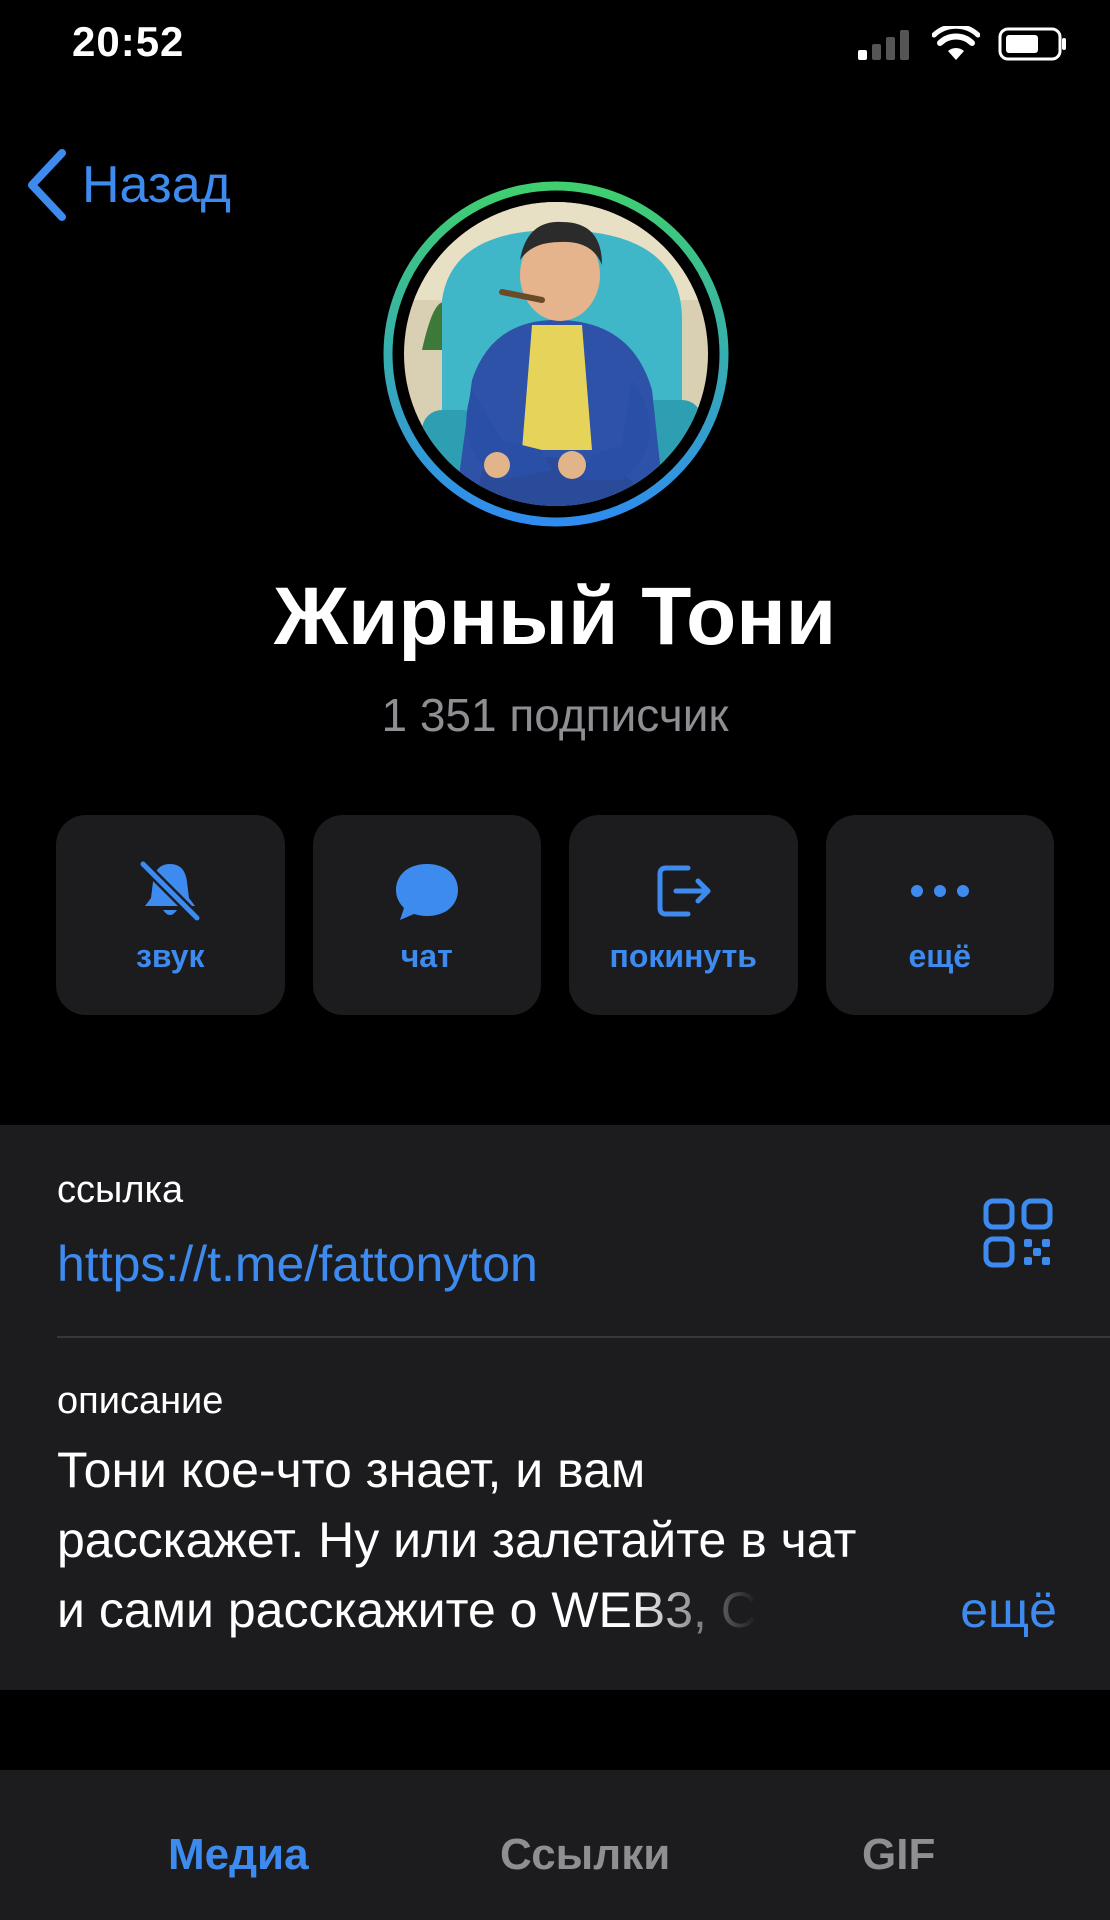 This screenshot has height=1920, width=1110. I want to click on description-line-truncated: и сами расскажите о WEB3, С ещё, so click(557, 1610).